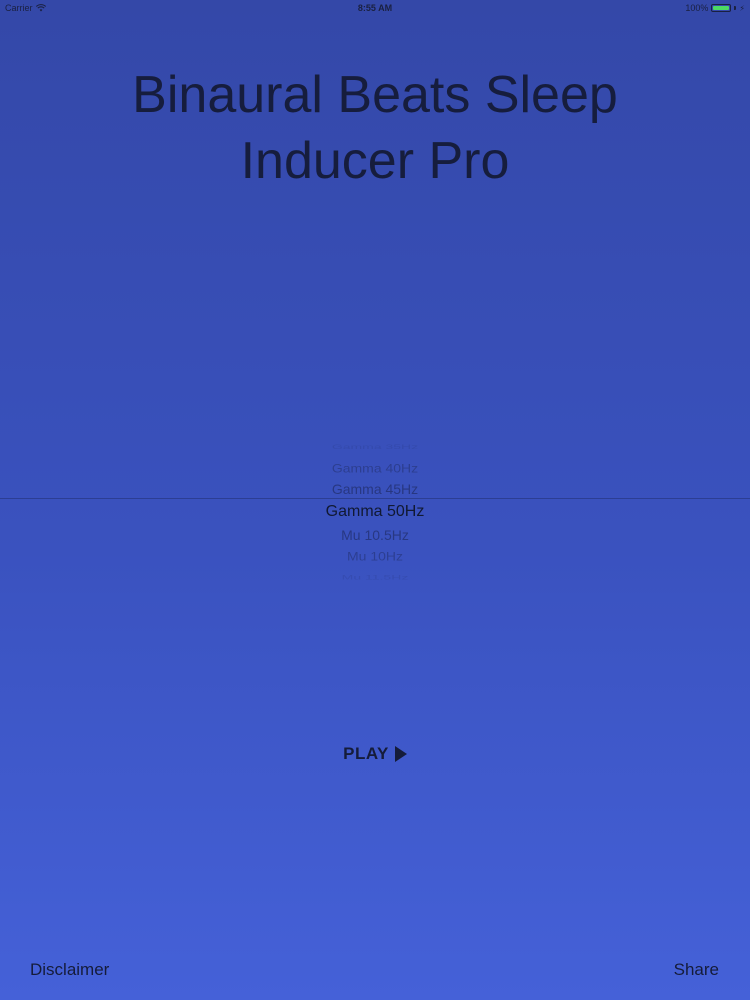 This screenshot has width=750, height=1000. I want to click on battery-icon, so click(721, 8).